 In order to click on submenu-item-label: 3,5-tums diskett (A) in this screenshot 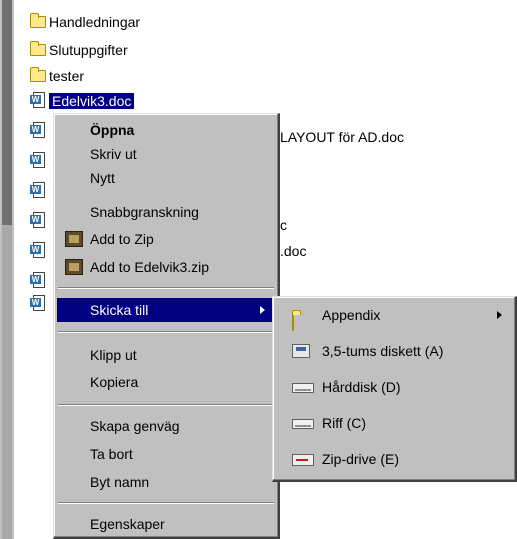, I will do `click(383, 351)`.